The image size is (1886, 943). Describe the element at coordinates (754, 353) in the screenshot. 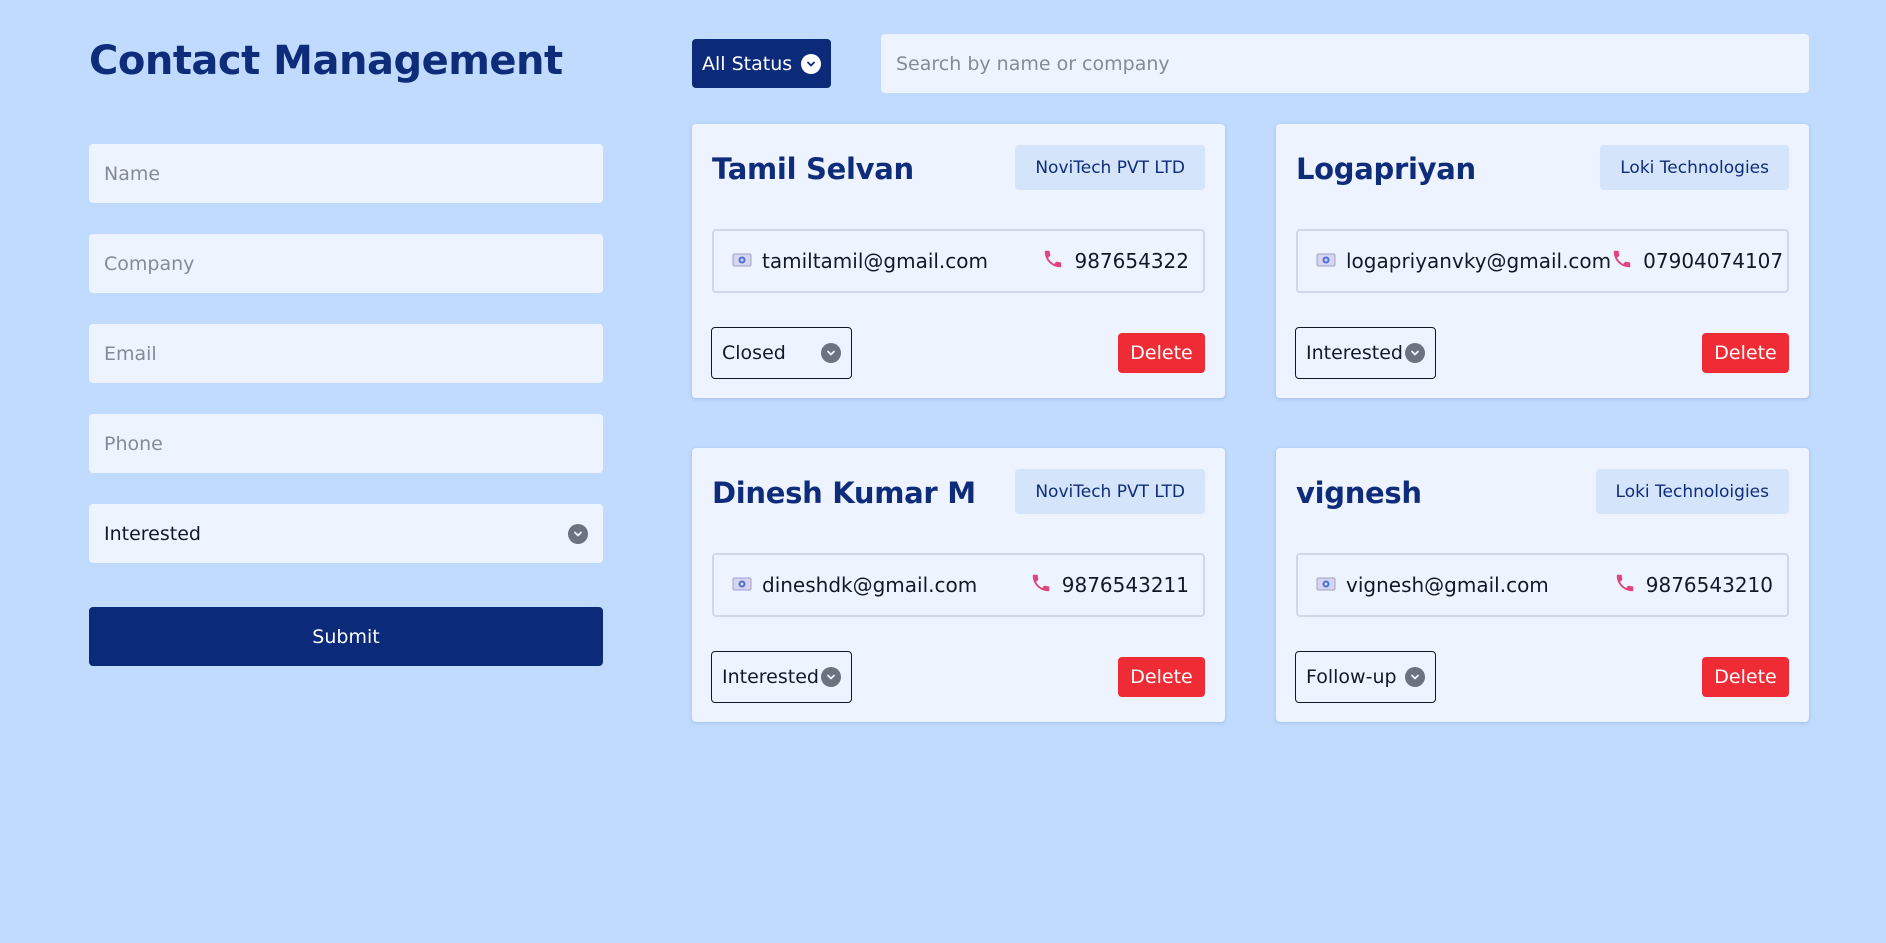

I see `contact-status-value: Closed` at that location.